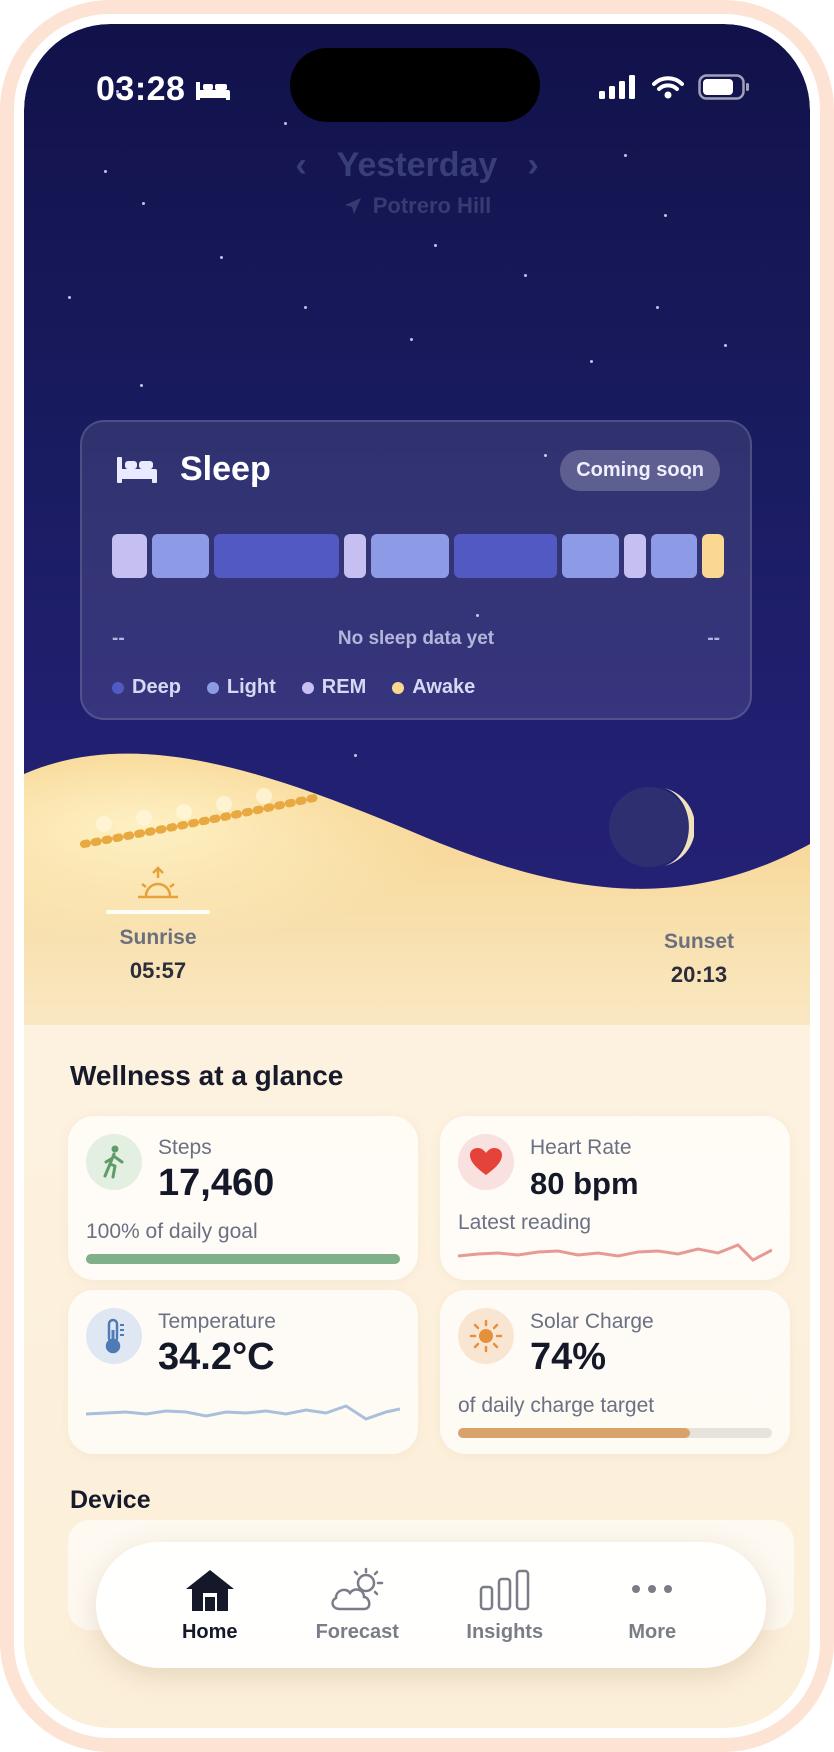 The width and height of the screenshot is (834, 1752). What do you see at coordinates (652, 1605) in the screenshot?
I see `tab-more: More` at bounding box center [652, 1605].